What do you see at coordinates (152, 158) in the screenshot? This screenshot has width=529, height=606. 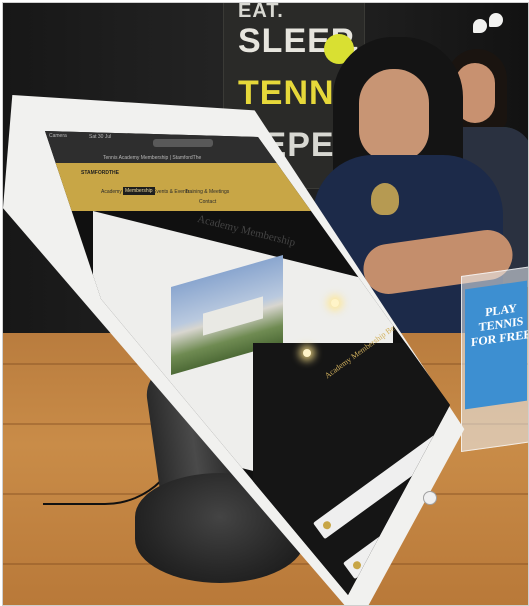 I see `browser-tab-title: Tennis Academy Membership | StamfordThe` at bounding box center [152, 158].